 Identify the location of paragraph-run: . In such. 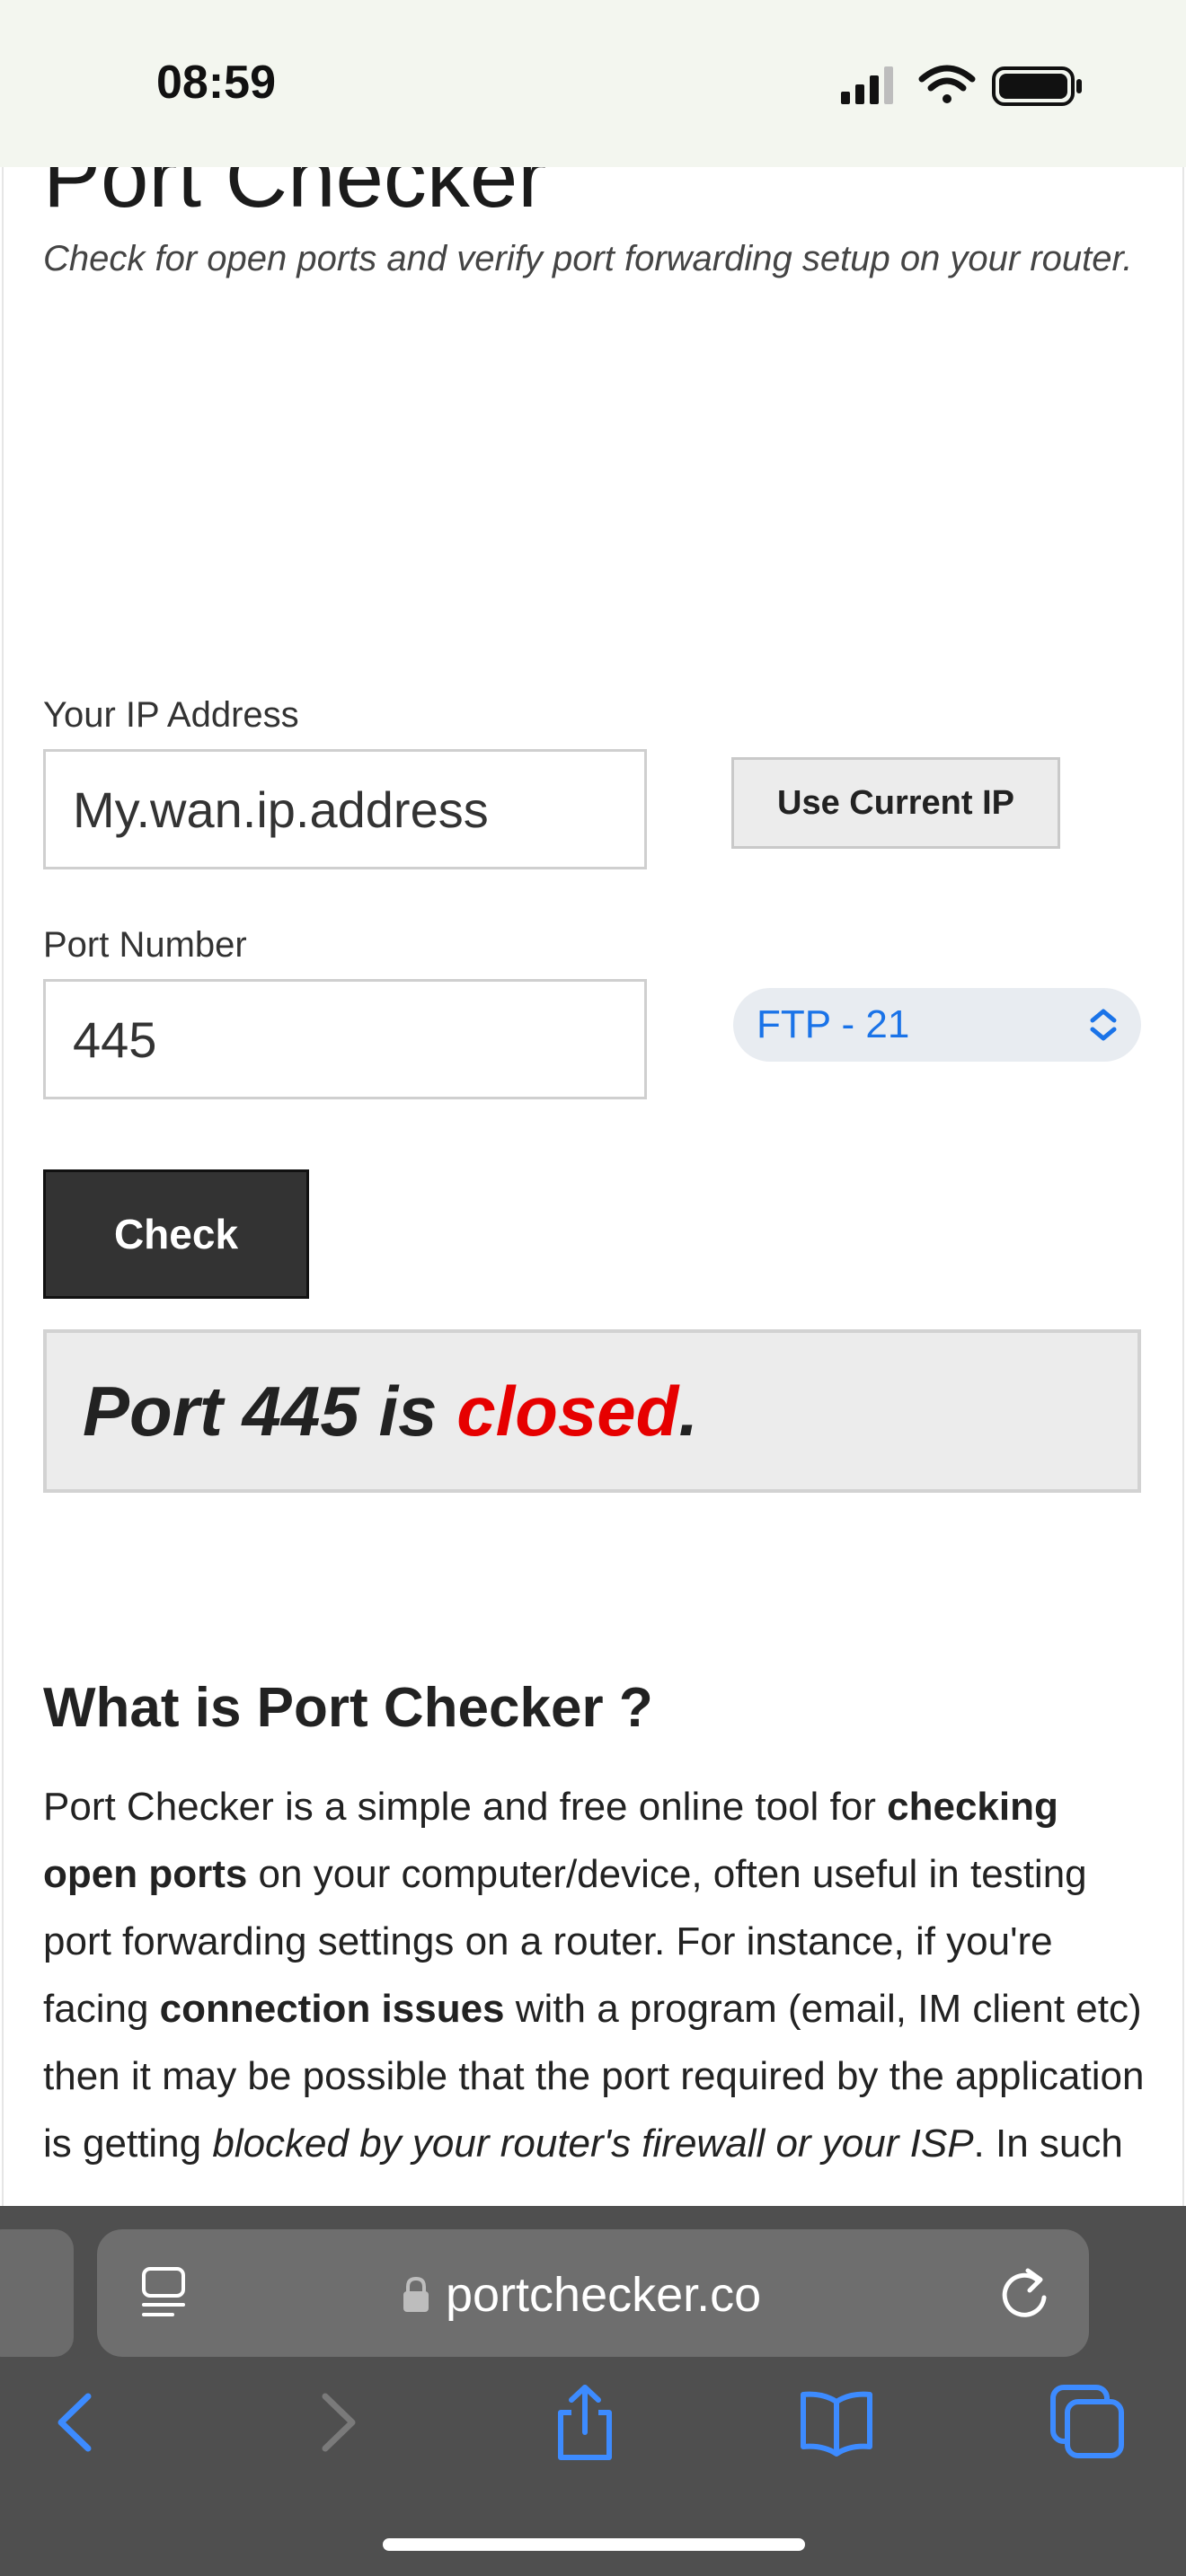
(1048, 2144).